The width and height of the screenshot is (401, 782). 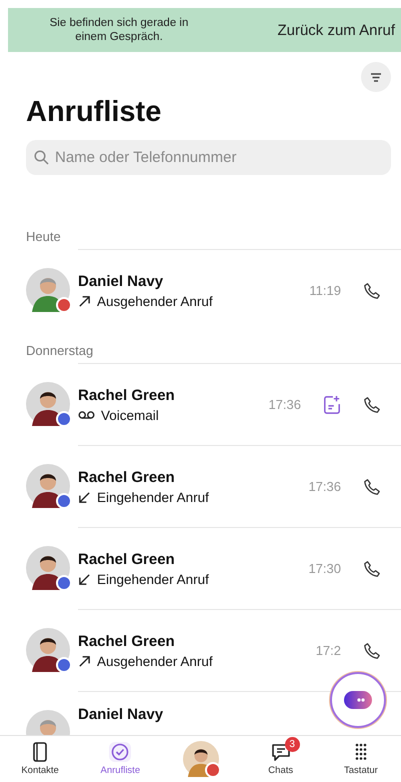 I want to click on call-row: Rachel Green Eingehender Anruf 17:36, so click(x=239, y=486).